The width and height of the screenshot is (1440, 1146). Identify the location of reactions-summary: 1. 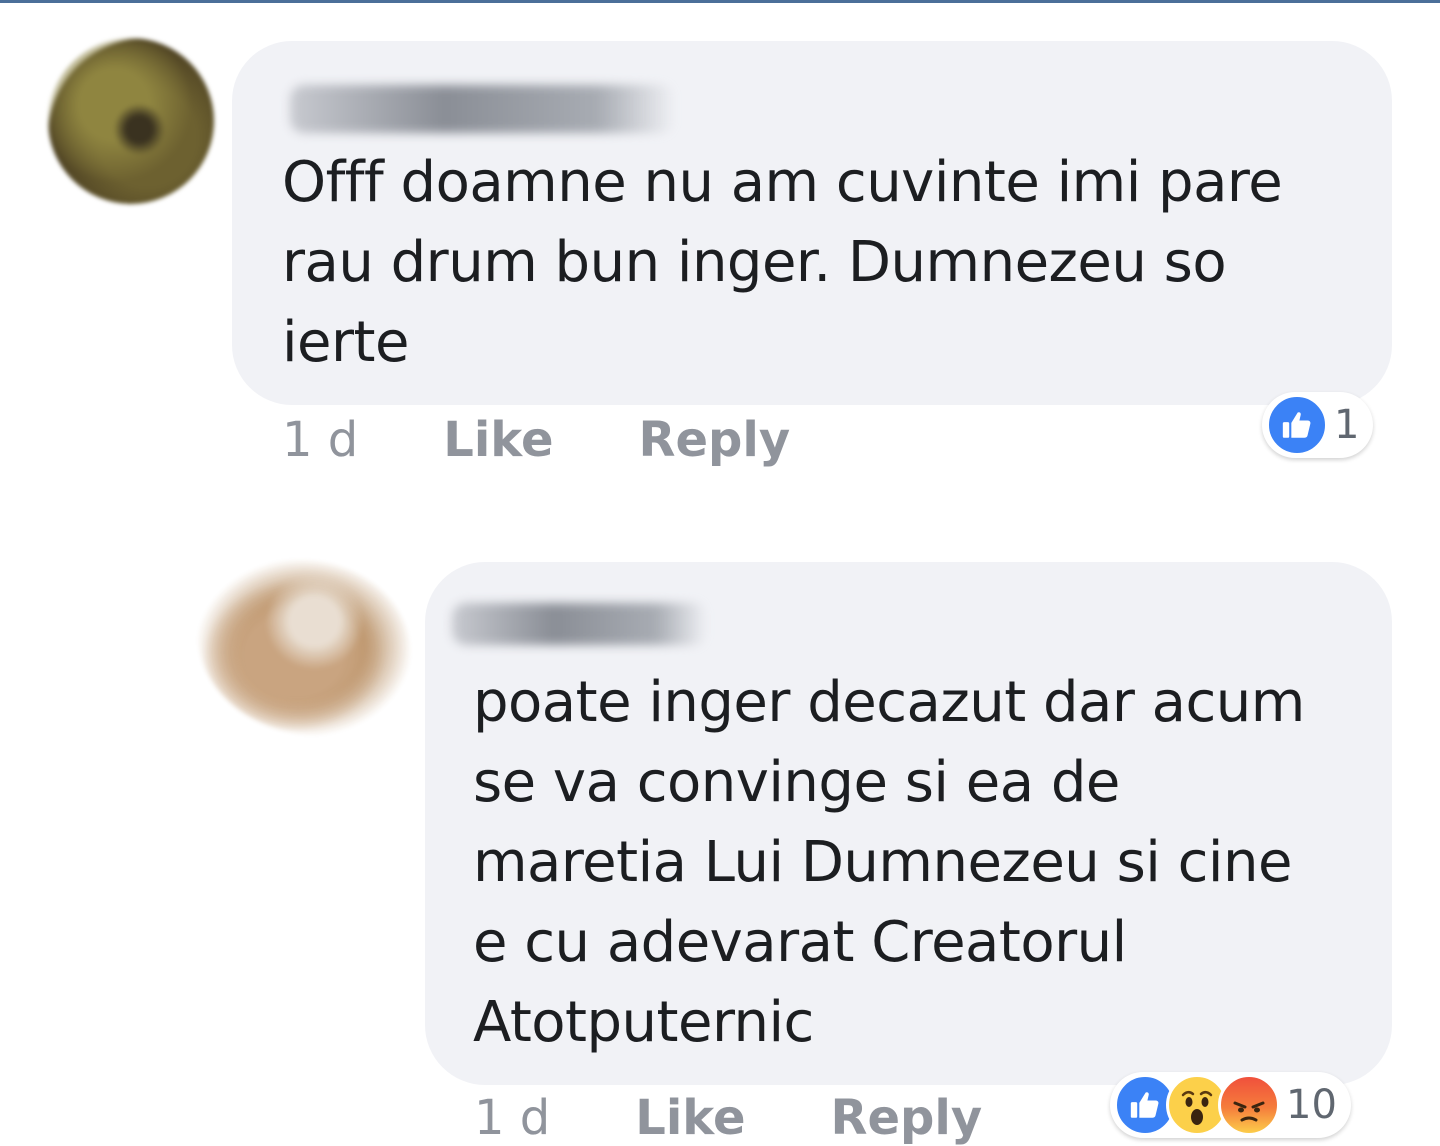
(1318, 425).